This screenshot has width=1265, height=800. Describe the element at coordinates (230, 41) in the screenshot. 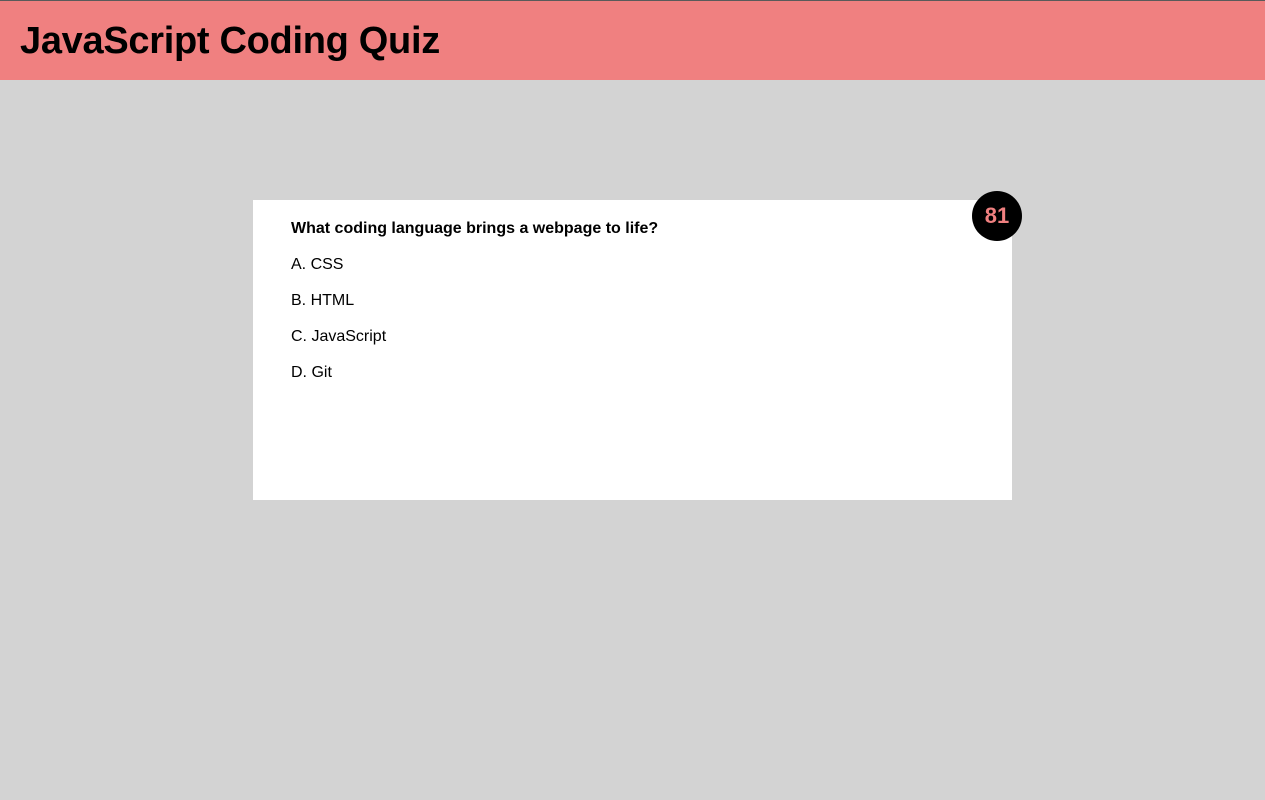

I see `page-title: JavaScript Coding Quiz` at that location.